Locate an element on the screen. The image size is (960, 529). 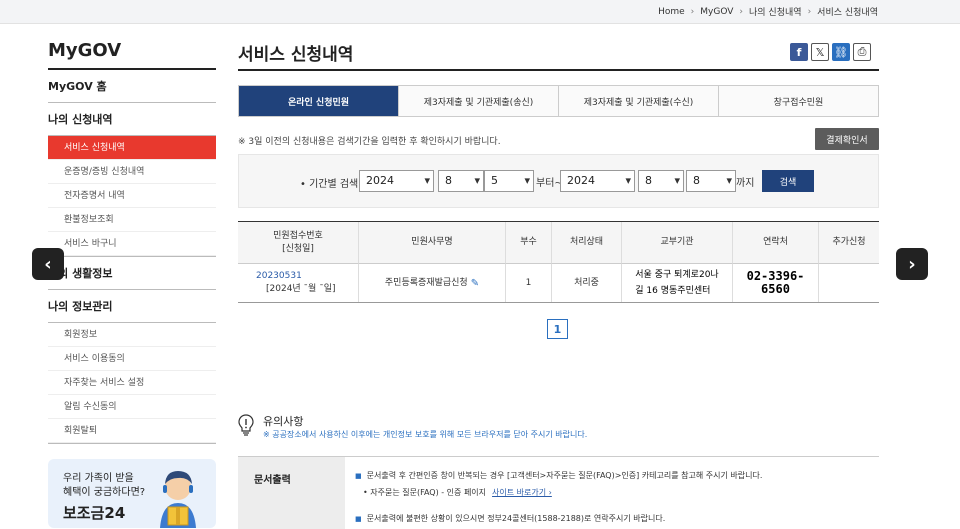
sidebar-section-applications: 나의 신청내역 is located at coordinates (132, 119).